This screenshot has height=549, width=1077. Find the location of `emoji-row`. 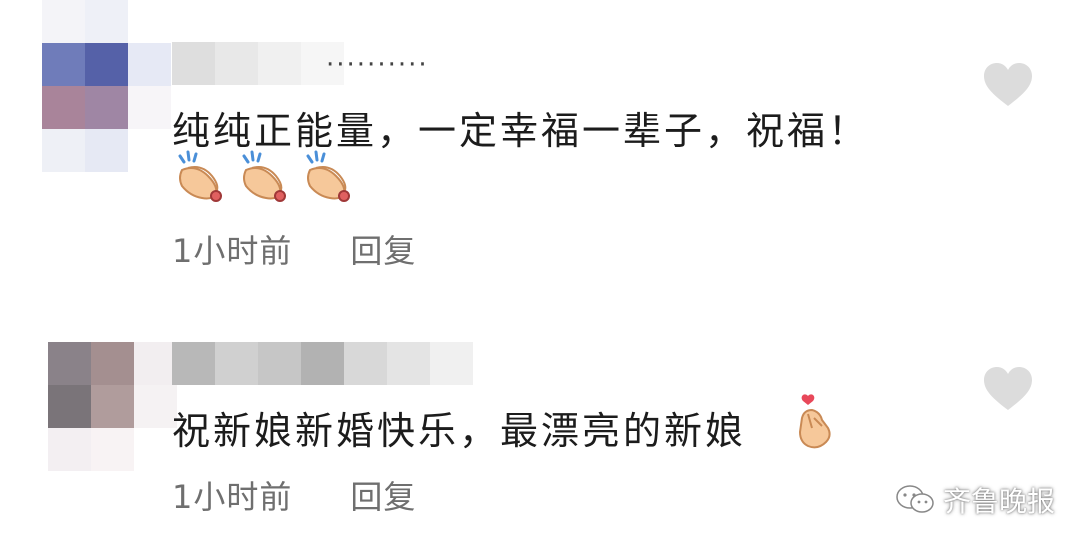

emoji-row is located at coordinates (265, 176).